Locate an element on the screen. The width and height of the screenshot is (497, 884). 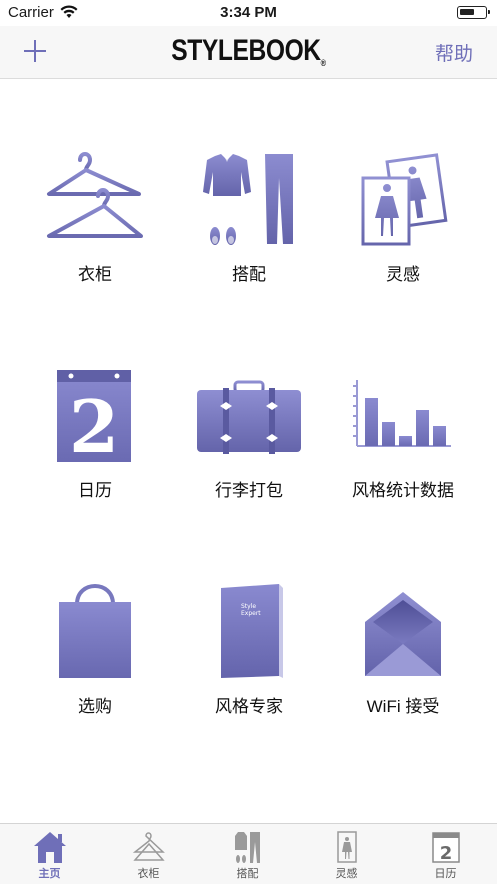
tab-wardrobe: 衣柜 is located at coordinates (148, 854).